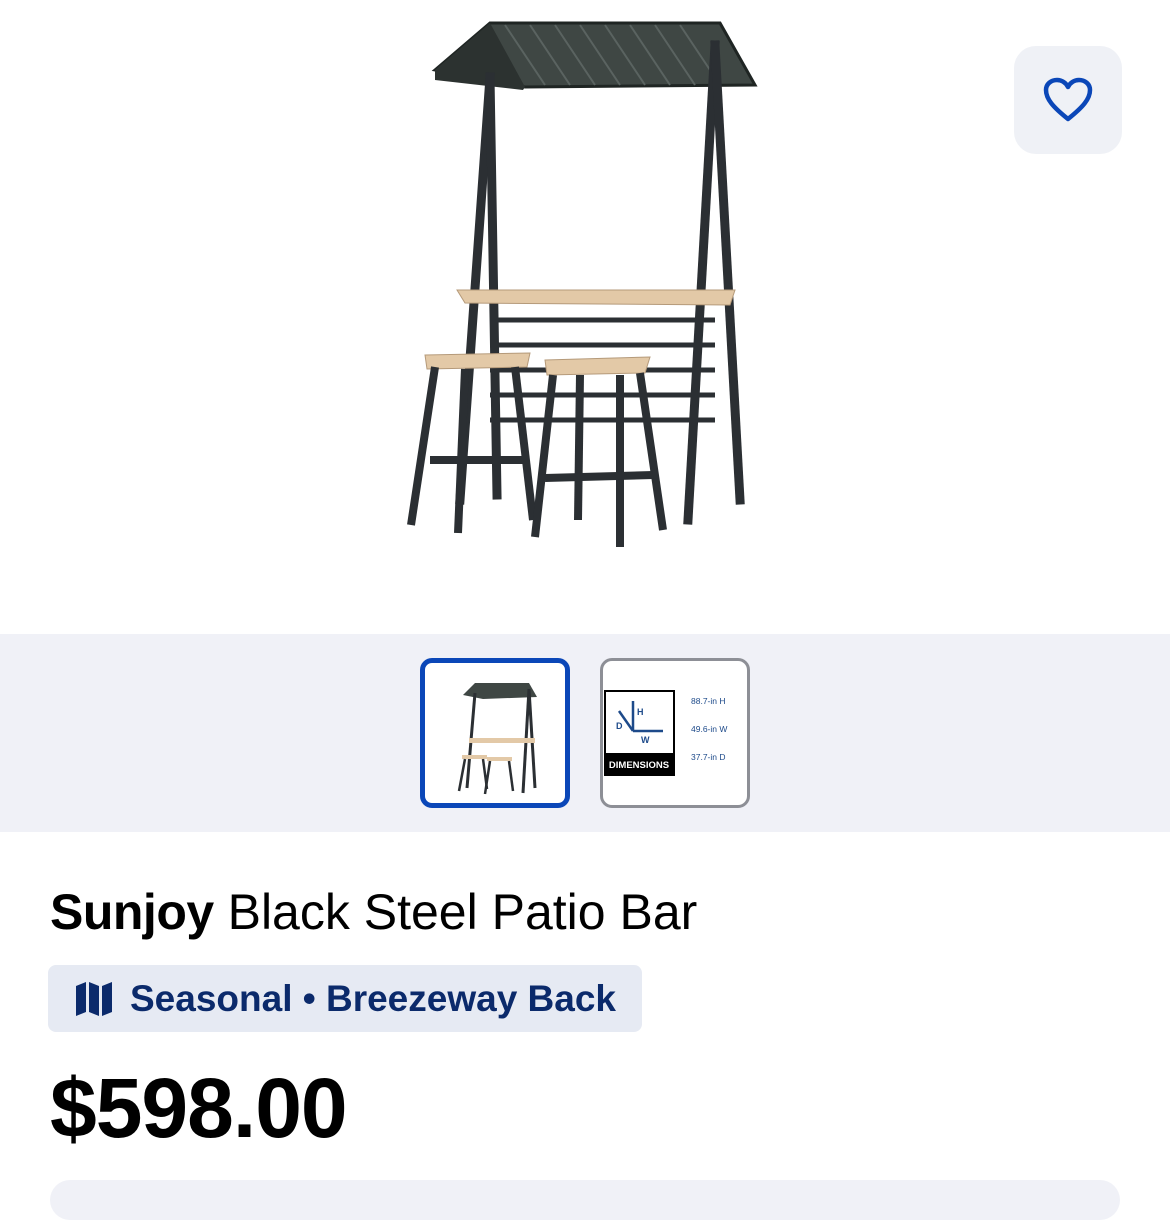  Describe the element at coordinates (580, 285) in the screenshot. I see `product-image` at that location.